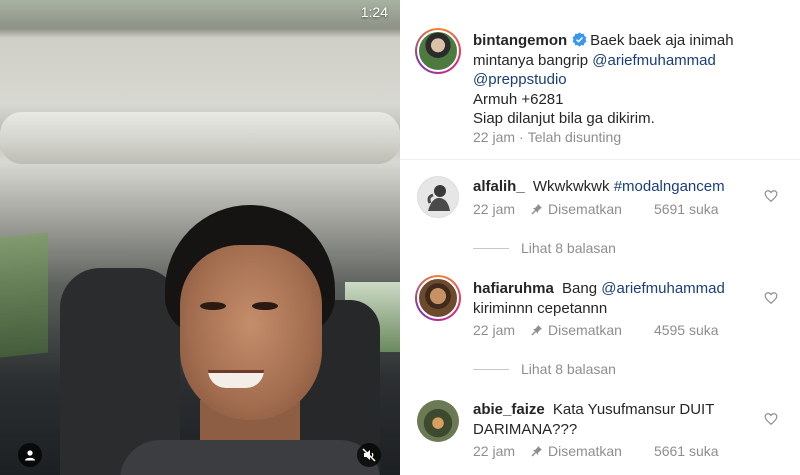 This screenshot has width=800, height=475. What do you see at coordinates (686, 209) in the screenshot?
I see `comment-likes: 5691 suka` at bounding box center [686, 209].